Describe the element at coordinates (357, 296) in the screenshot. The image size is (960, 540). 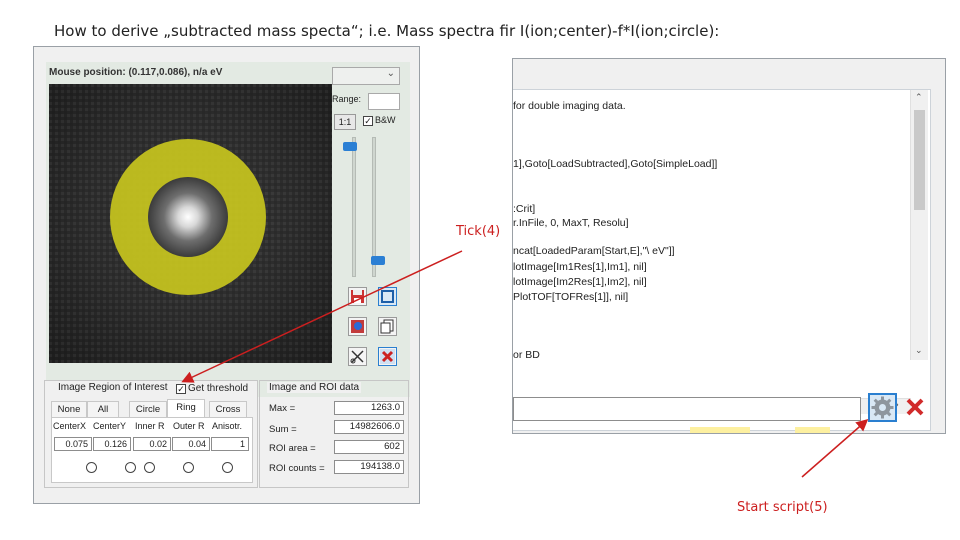
I see `save-icon` at that location.